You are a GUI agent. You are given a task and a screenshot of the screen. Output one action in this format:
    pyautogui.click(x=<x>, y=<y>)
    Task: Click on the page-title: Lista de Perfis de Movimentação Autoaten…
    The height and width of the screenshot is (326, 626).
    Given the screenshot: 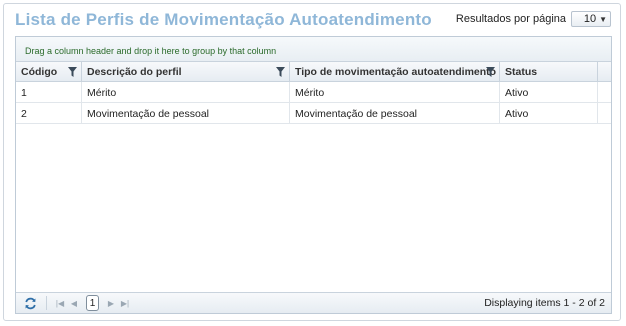 What is the action you would take?
    pyautogui.click(x=223, y=19)
    